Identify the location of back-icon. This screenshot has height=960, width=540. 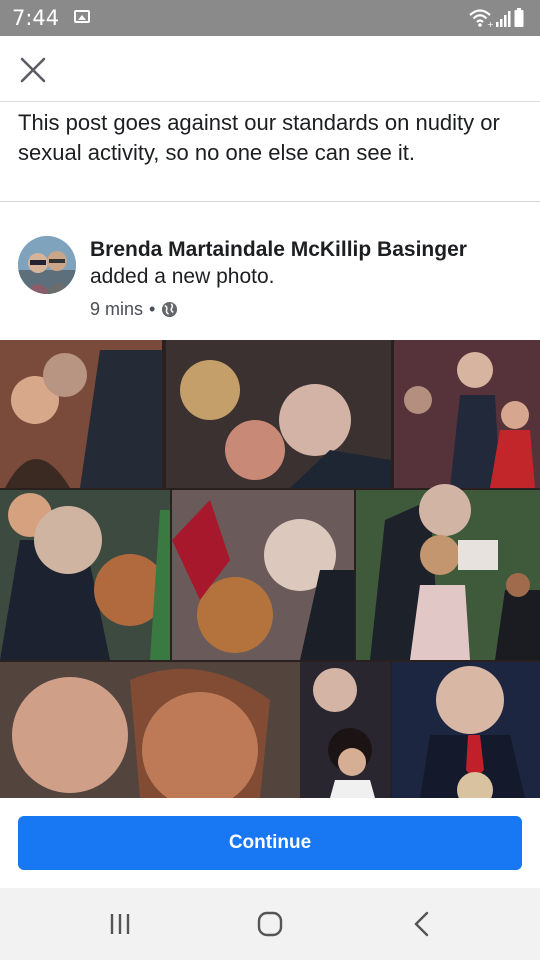
(422, 924).